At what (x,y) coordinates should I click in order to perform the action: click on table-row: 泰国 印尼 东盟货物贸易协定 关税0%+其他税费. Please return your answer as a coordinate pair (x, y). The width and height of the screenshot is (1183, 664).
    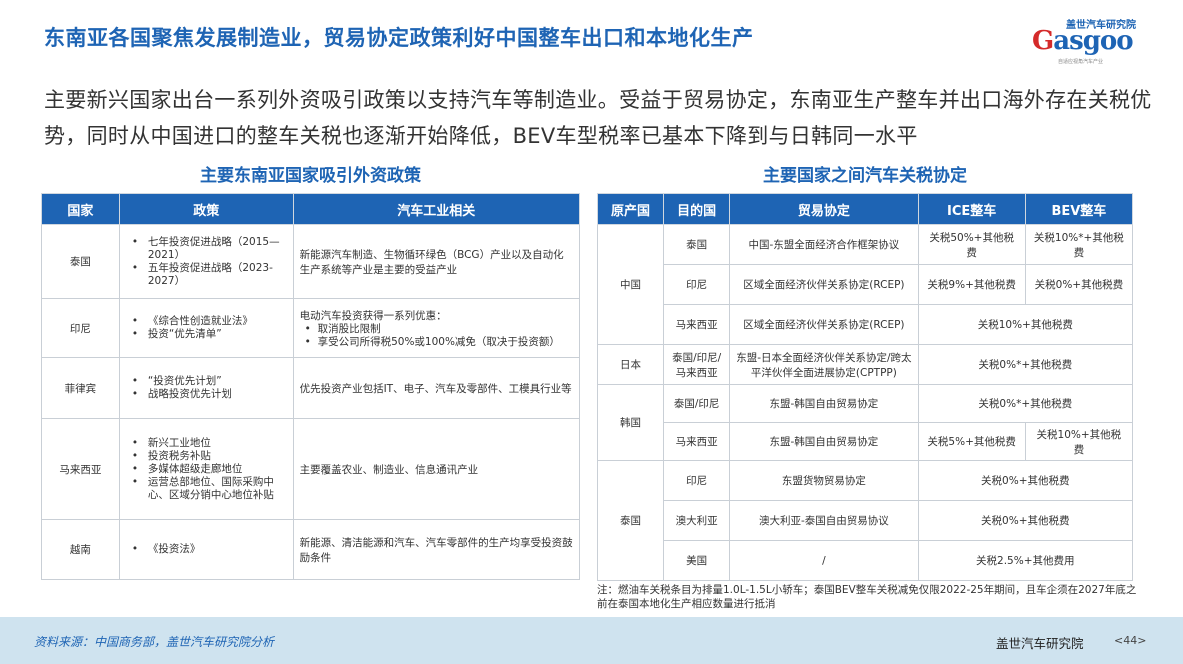
    Looking at the image, I should click on (865, 520).